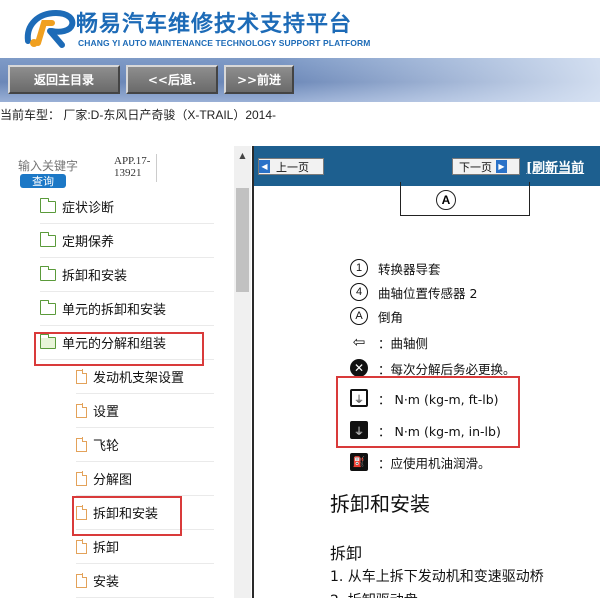 This screenshot has width=600, height=598. What do you see at coordinates (139, 378) in the screenshot?
I see `tree-item-label: 发动机支架设置` at bounding box center [139, 378].